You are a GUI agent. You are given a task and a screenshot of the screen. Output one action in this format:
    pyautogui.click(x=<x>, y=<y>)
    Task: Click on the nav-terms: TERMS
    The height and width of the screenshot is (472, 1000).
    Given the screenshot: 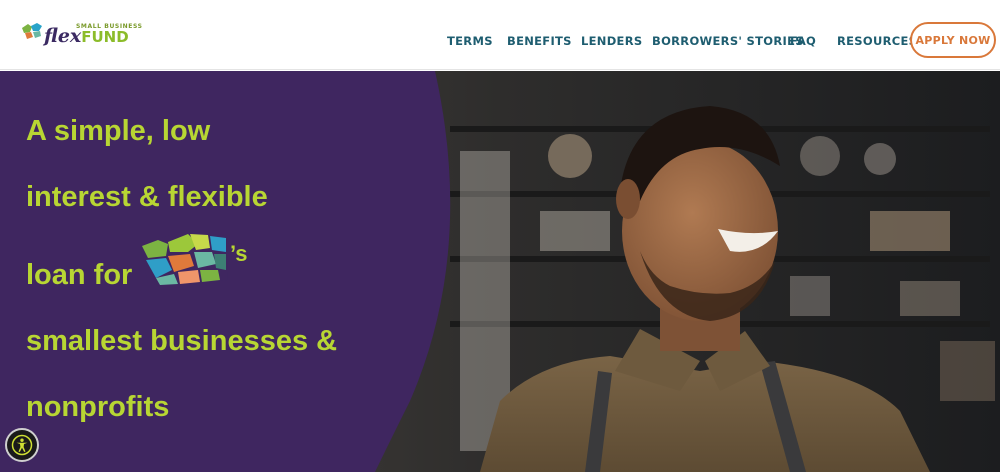 What is the action you would take?
    pyautogui.click(x=470, y=41)
    